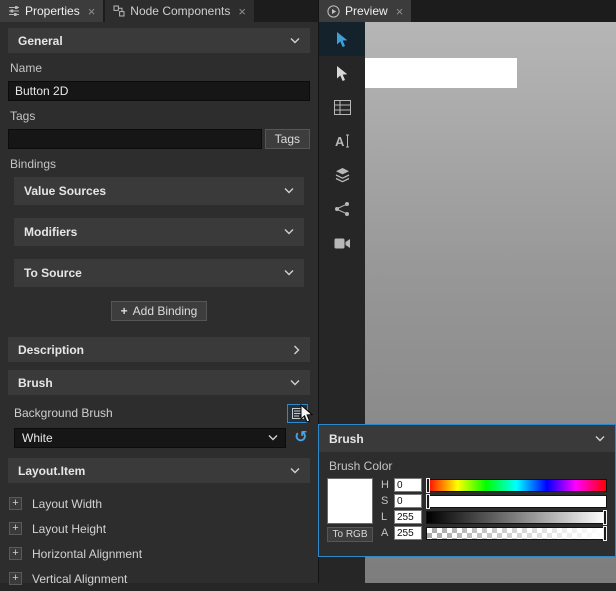  What do you see at coordinates (159, 191) in the screenshot?
I see `section-value-sources: Value Sources` at bounding box center [159, 191].